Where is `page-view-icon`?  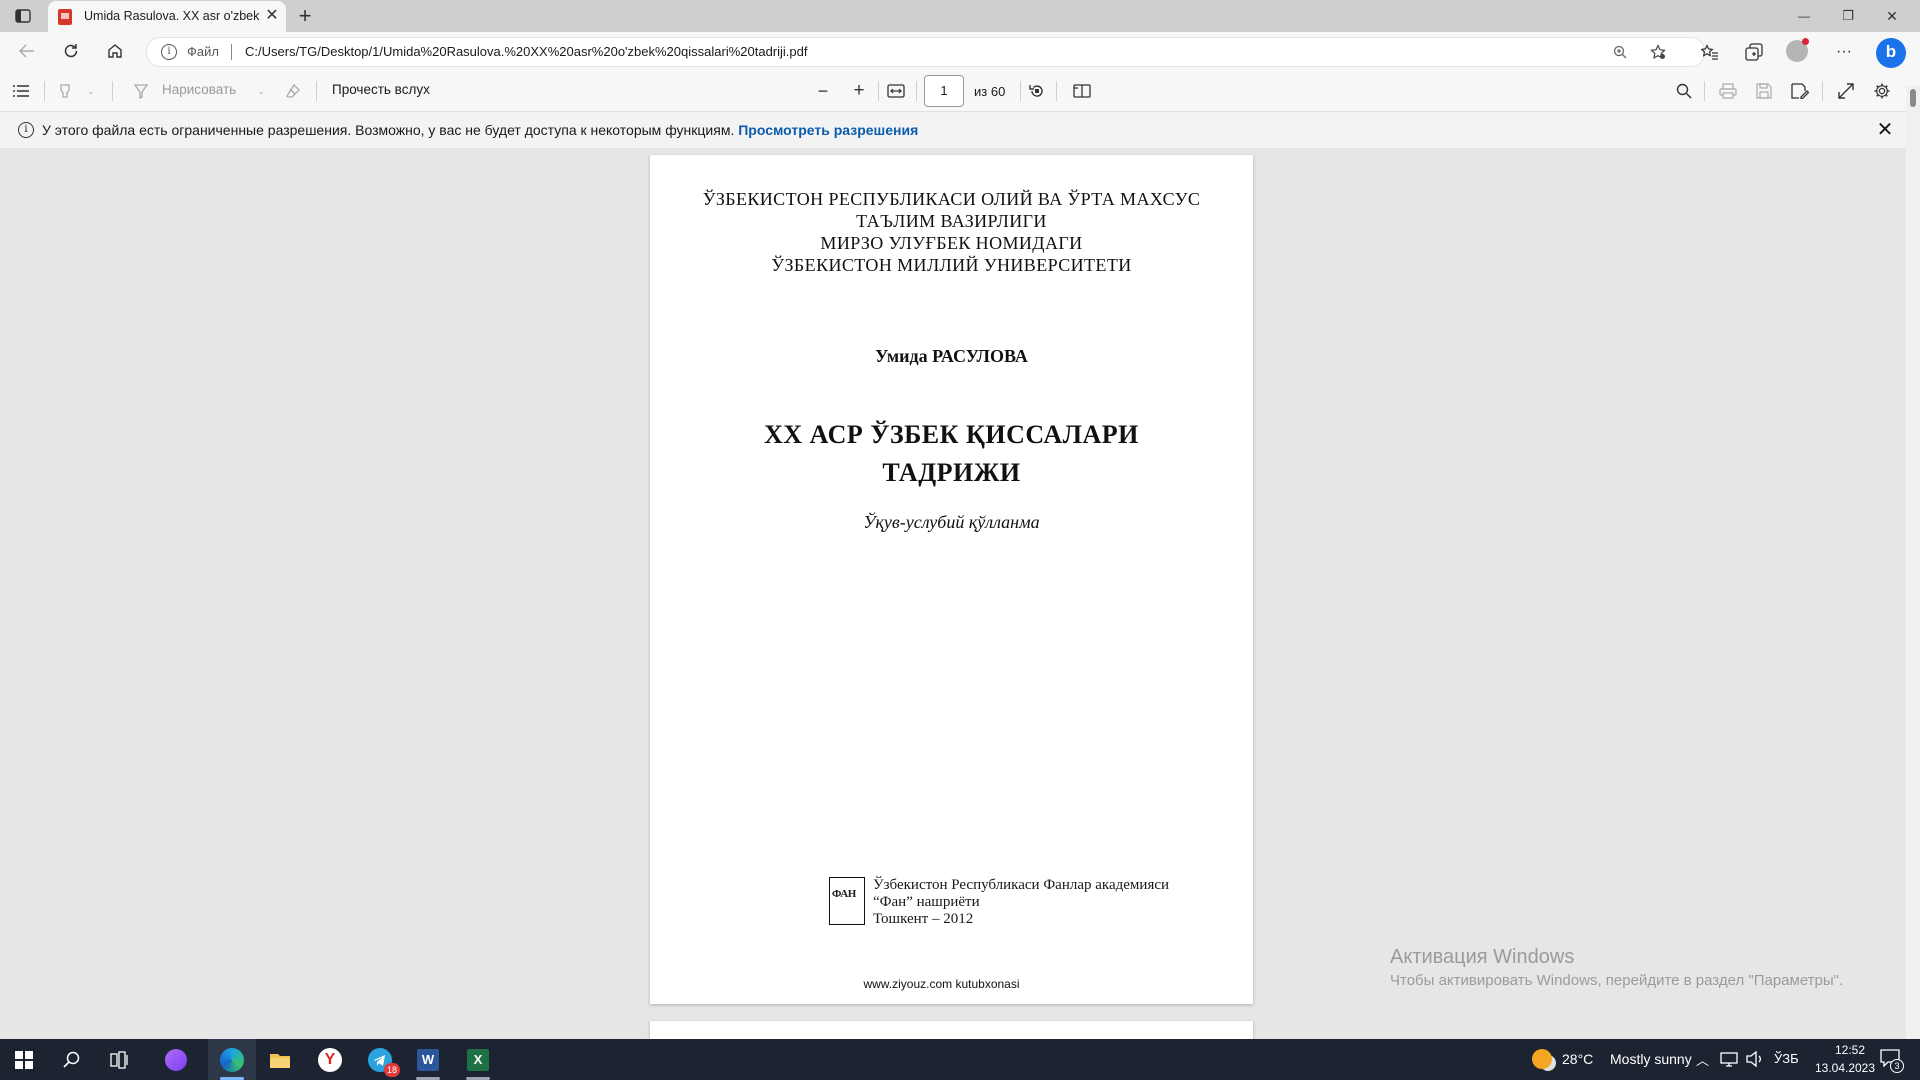 page-view-icon is located at coordinates (1082, 91).